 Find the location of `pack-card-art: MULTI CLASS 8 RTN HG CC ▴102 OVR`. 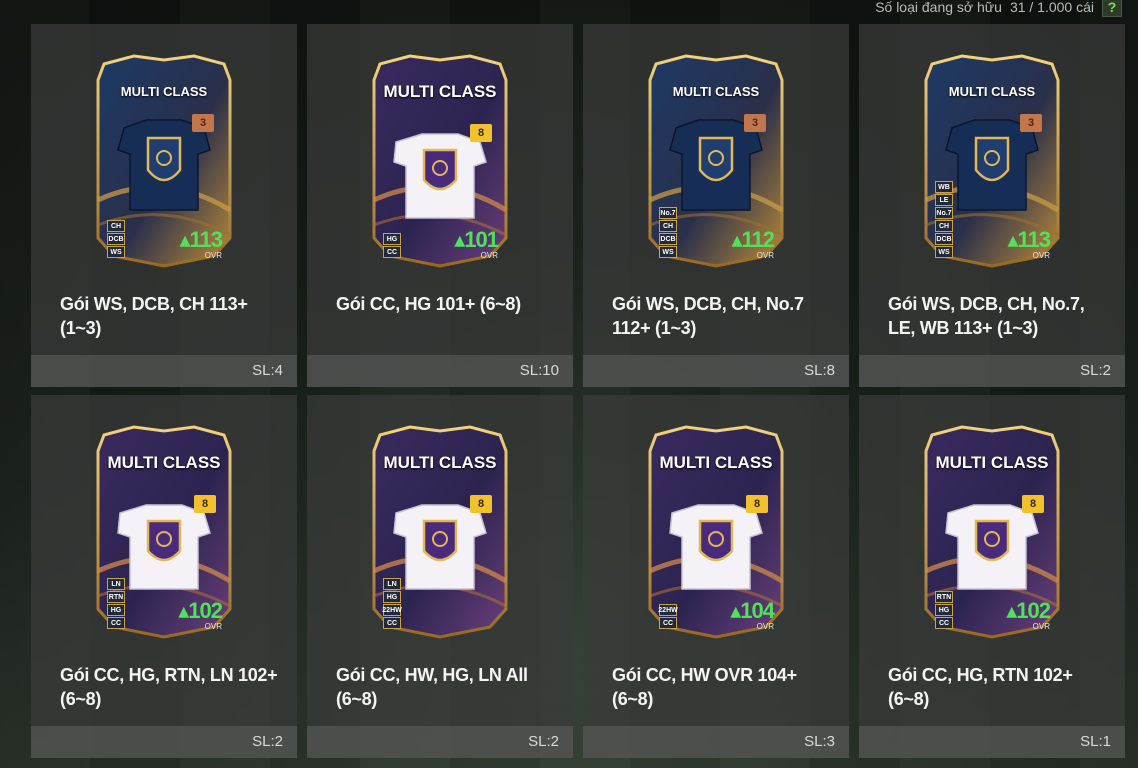

pack-card-art: MULTI CLASS 8 RTN HG CC ▴102 OVR is located at coordinates (992, 531).